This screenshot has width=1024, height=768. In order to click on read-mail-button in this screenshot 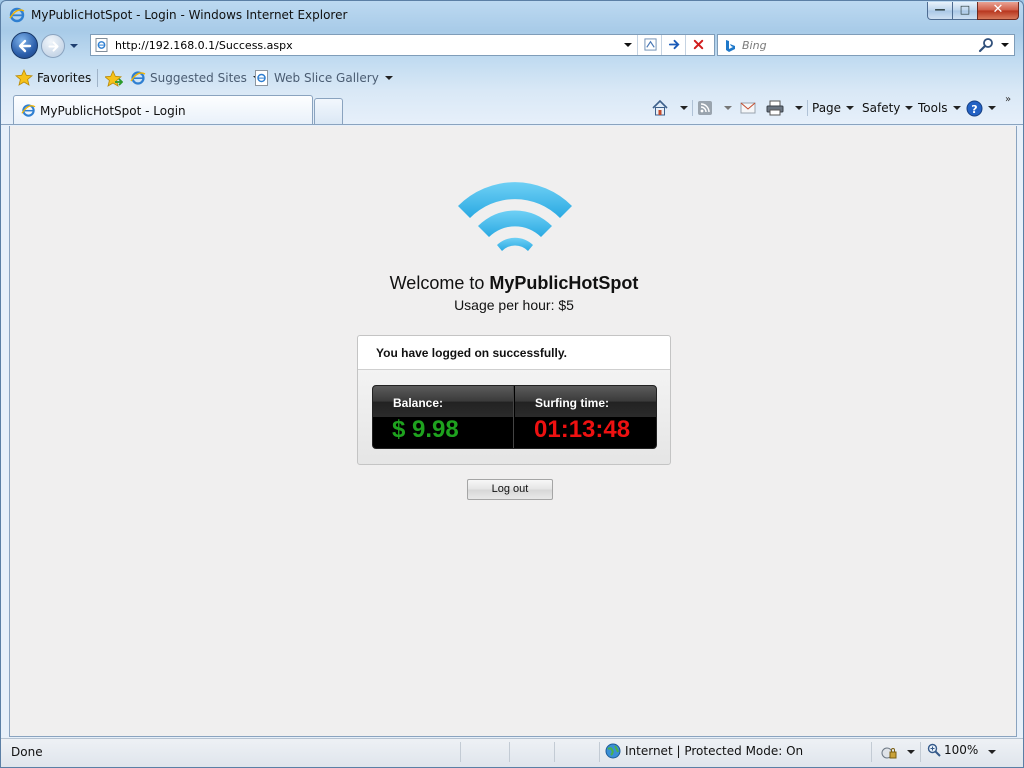, I will do `click(748, 108)`.